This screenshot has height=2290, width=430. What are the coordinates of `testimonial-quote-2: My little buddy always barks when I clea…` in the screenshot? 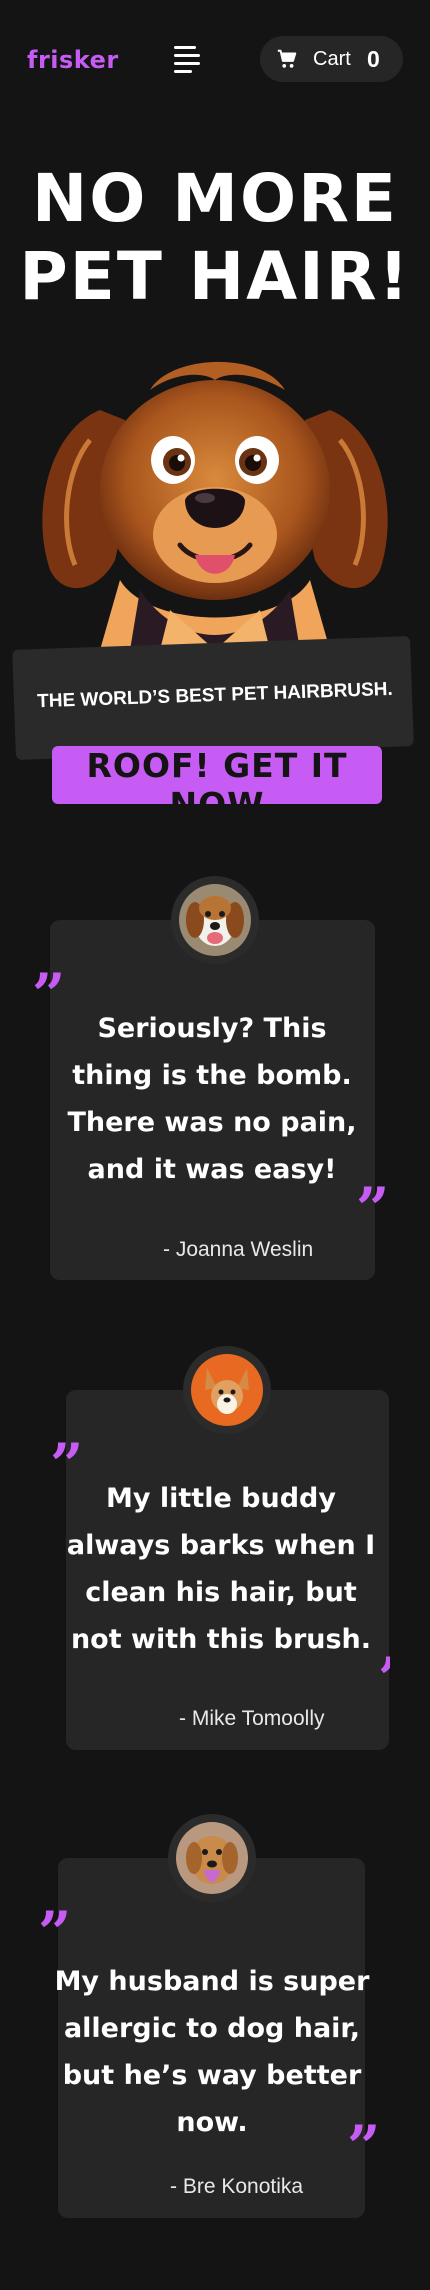 It's located at (221, 1569).